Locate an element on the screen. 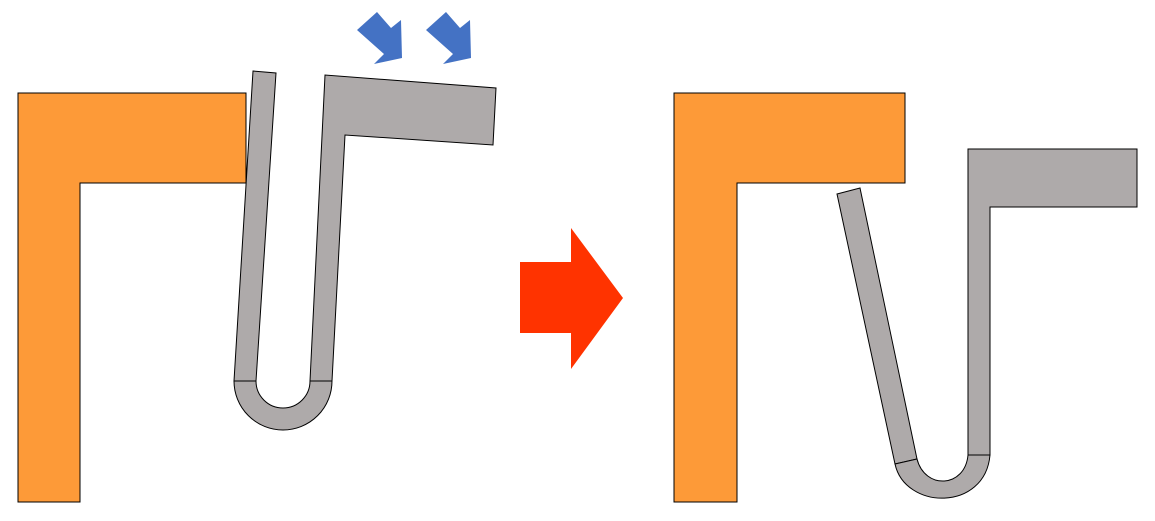  press-arrow-2-icon is located at coordinates (448, 38).